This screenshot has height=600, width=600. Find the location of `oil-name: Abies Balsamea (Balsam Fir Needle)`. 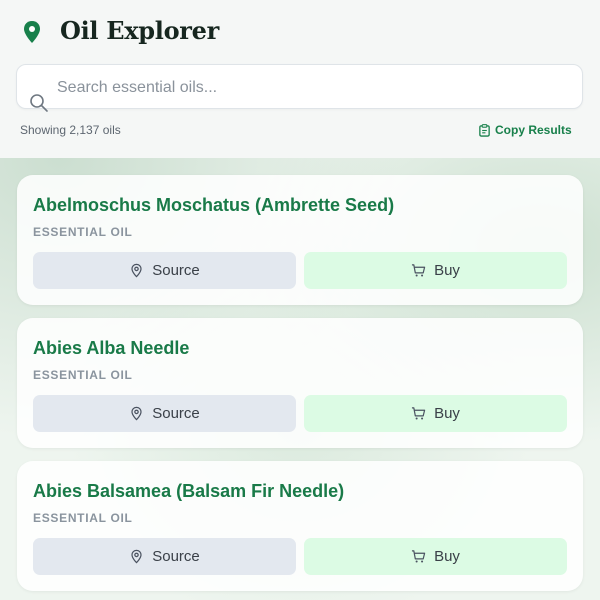

oil-name: Abies Balsamea (Balsam Fir Needle) is located at coordinates (189, 491).